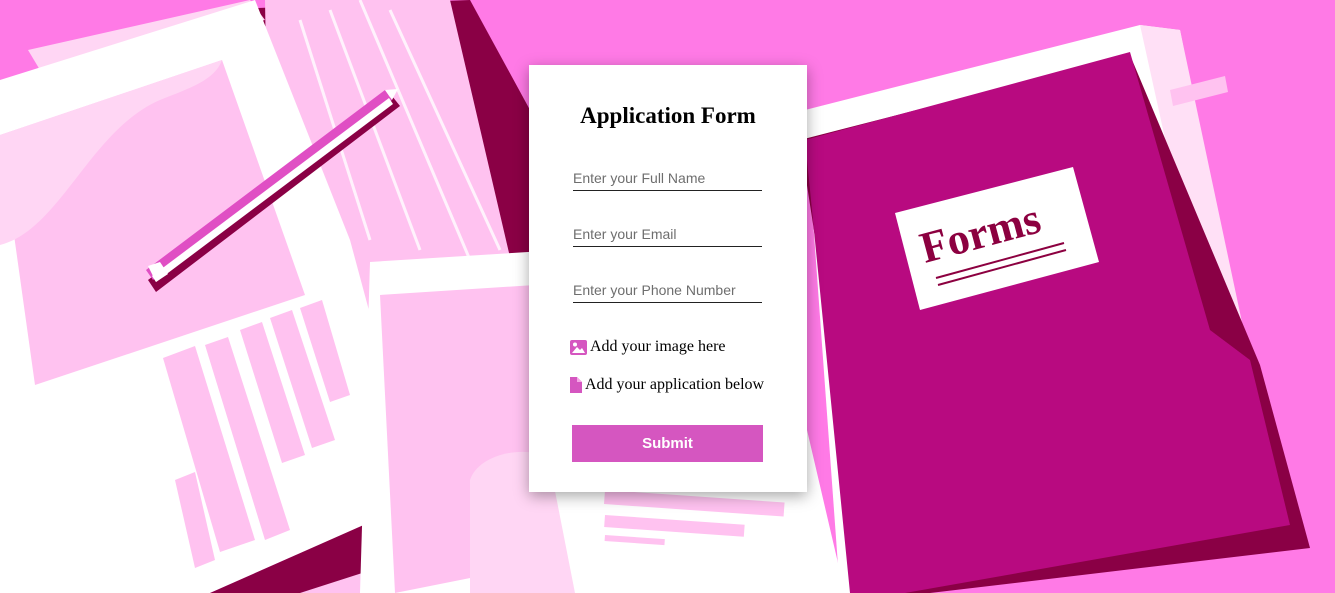  Describe the element at coordinates (667, 290) in the screenshot. I see `phone-input` at that location.